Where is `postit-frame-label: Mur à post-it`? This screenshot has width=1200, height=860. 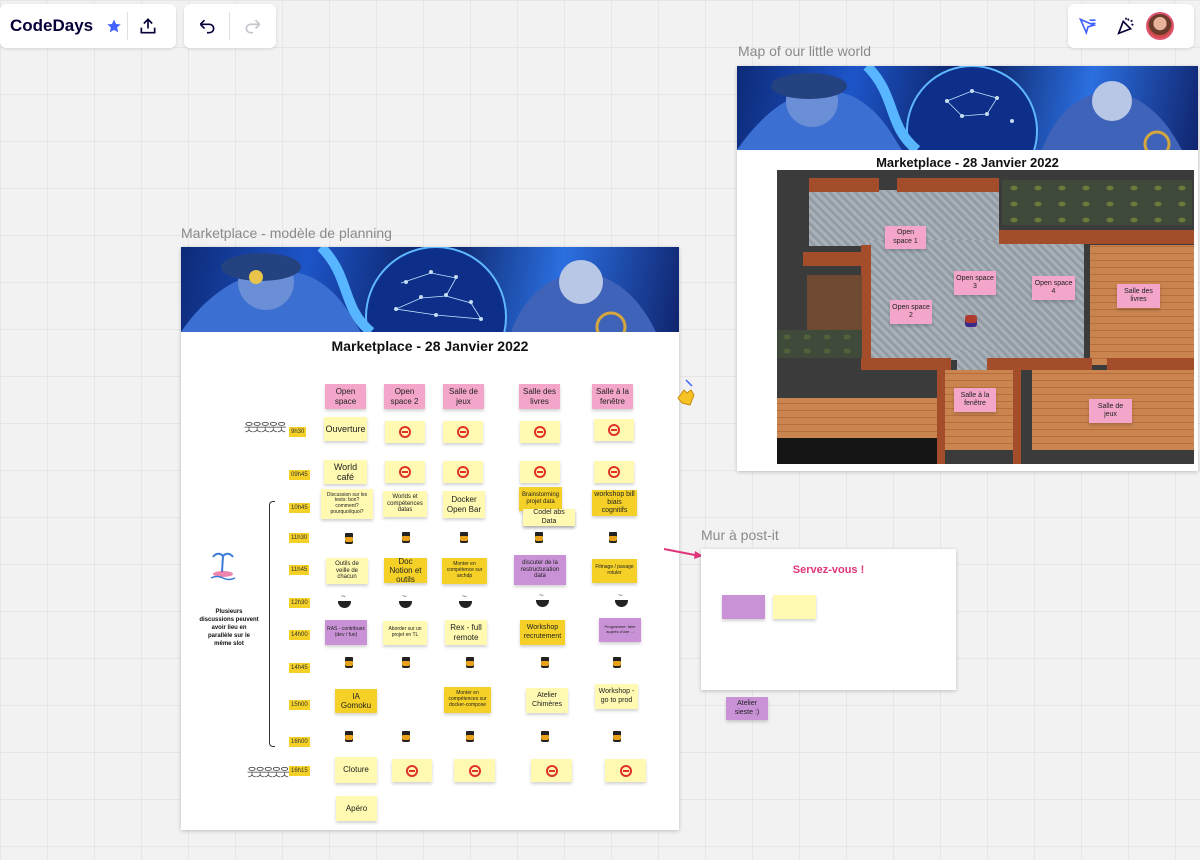 postit-frame-label: Mur à post-it is located at coordinates (740, 535).